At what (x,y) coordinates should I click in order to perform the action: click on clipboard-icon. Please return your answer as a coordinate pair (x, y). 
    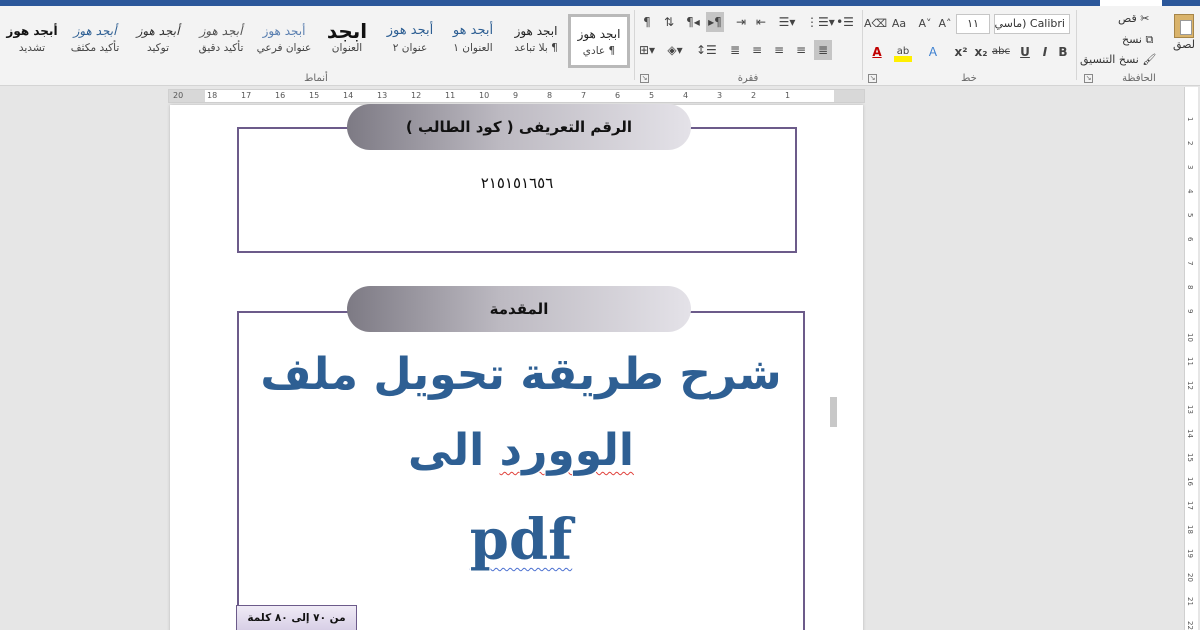
    Looking at the image, I should click on (1184, 26).